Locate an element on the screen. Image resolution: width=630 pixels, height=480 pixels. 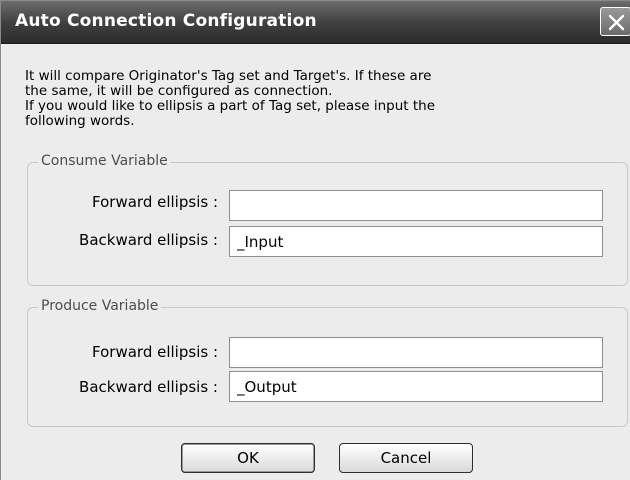
produce-forward-label: Forward ellipsis : is located at coordinates (155, 352).